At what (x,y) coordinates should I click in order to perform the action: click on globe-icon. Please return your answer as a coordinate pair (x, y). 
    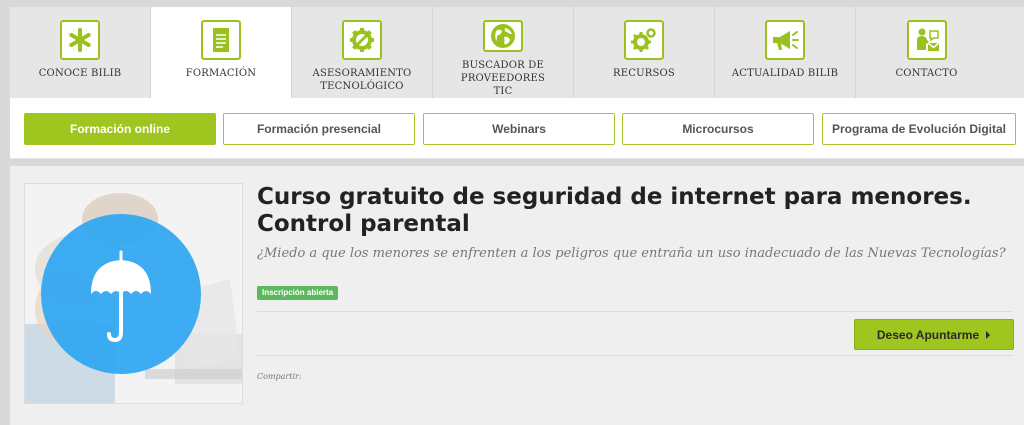
    Looking at the image, I should click on (503, 36).